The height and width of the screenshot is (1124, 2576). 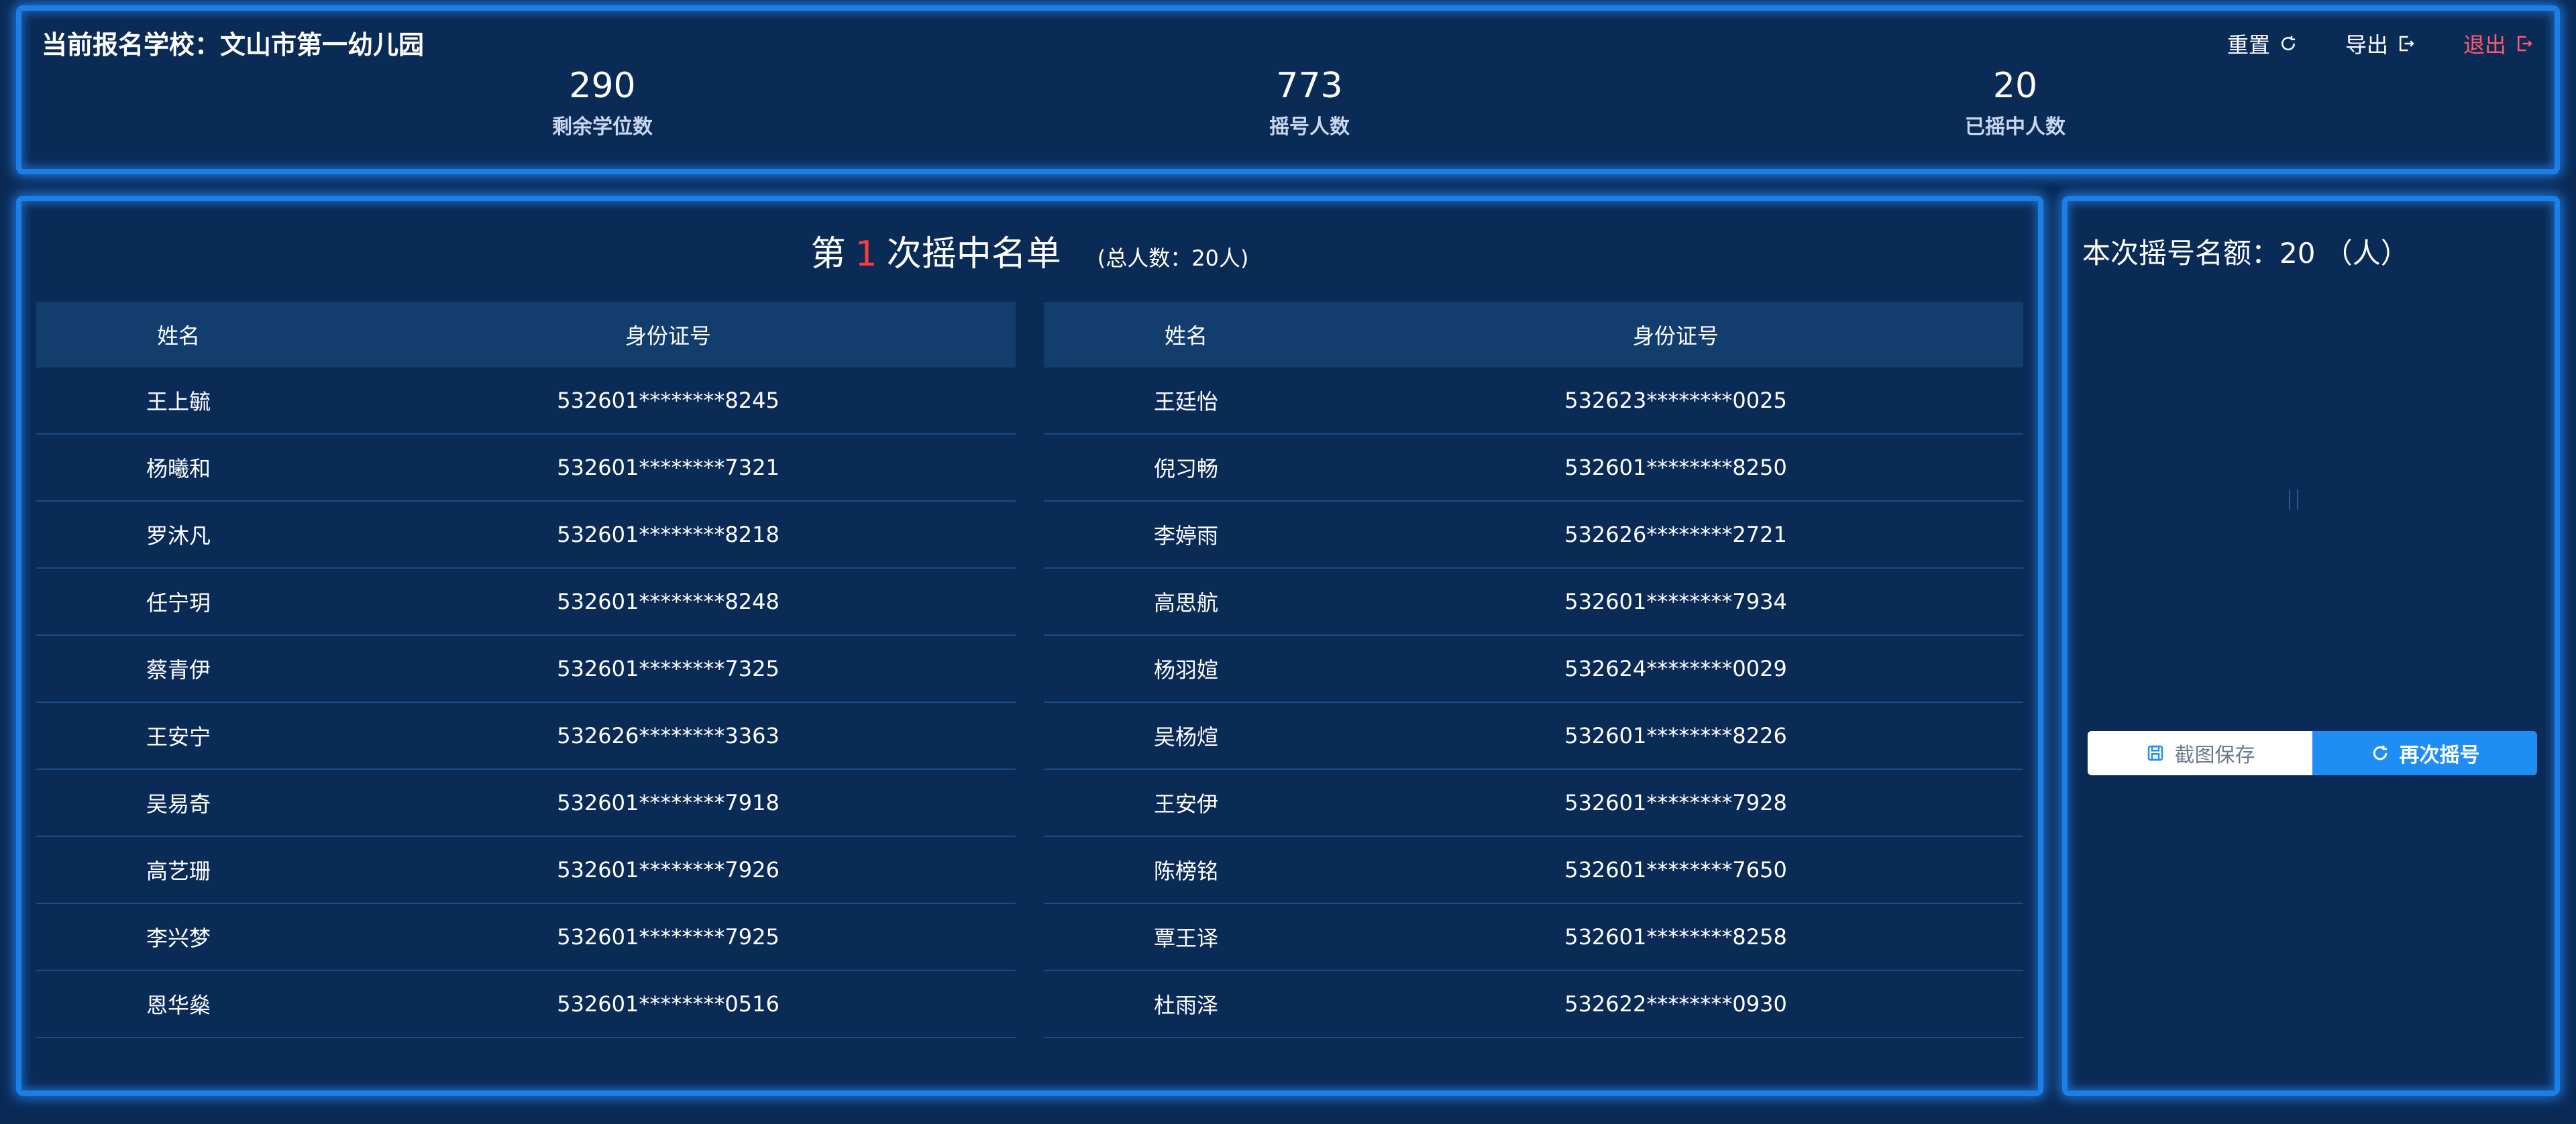 What do you see at coordinates (178, 536) in the screenshot?
I see `student-name: 罗沐凡` at bounding box center [178, 536].